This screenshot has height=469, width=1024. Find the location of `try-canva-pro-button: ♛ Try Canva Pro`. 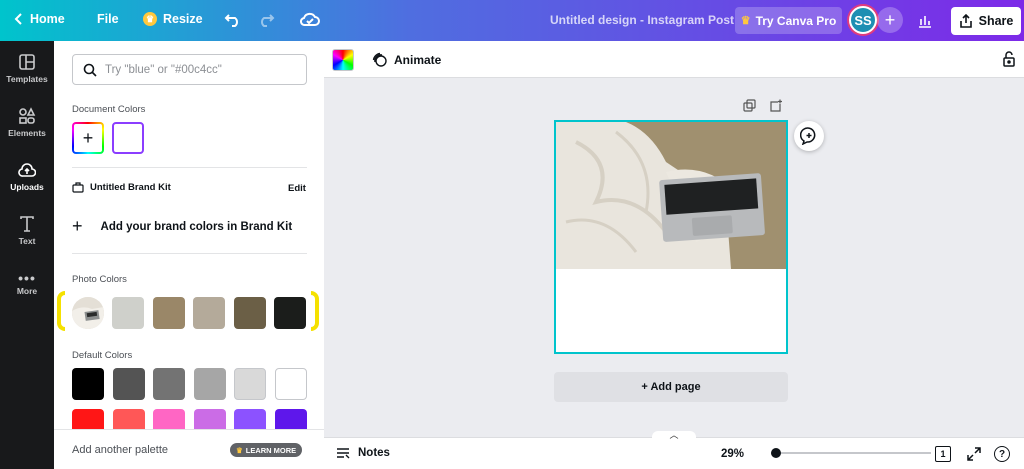

try-canva-pro-button: ♛ Try Canva Pro is located at coordinates (788, 20).